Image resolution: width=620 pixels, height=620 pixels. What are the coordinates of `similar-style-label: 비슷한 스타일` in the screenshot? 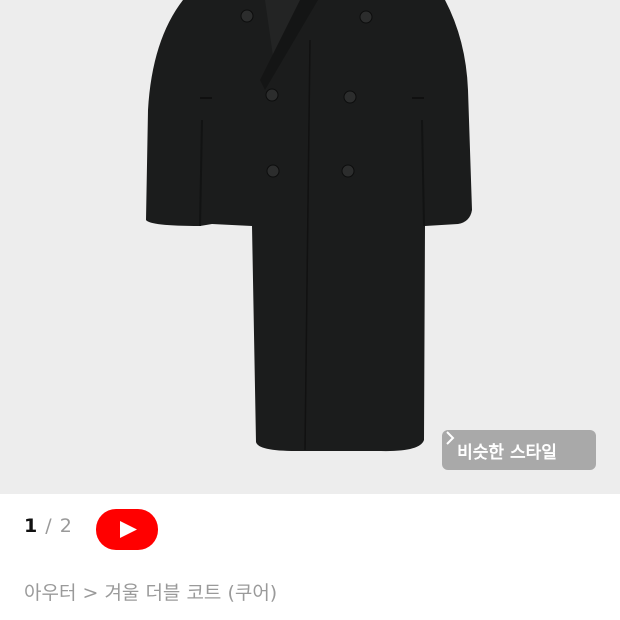 It's located at (507, 452).